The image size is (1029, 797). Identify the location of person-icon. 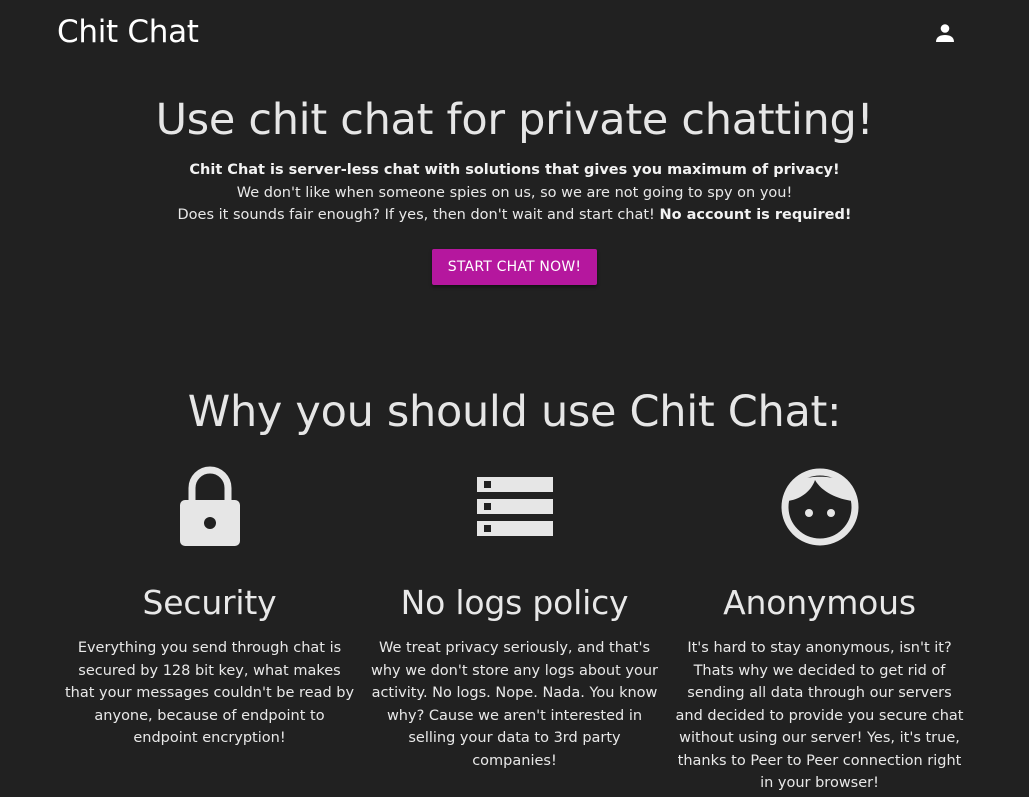
(945, 33).